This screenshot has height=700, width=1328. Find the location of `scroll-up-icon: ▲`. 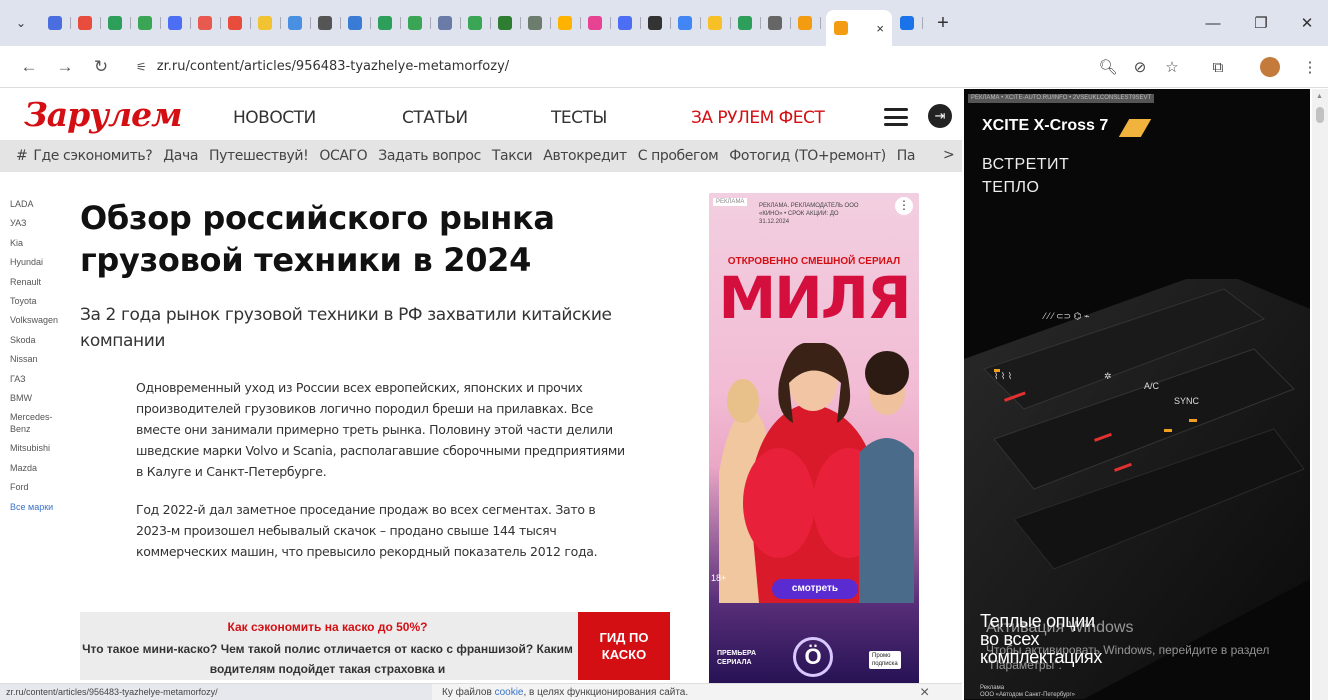

scroll-up-icon: ▲ is located at coordinates (1319, 96).